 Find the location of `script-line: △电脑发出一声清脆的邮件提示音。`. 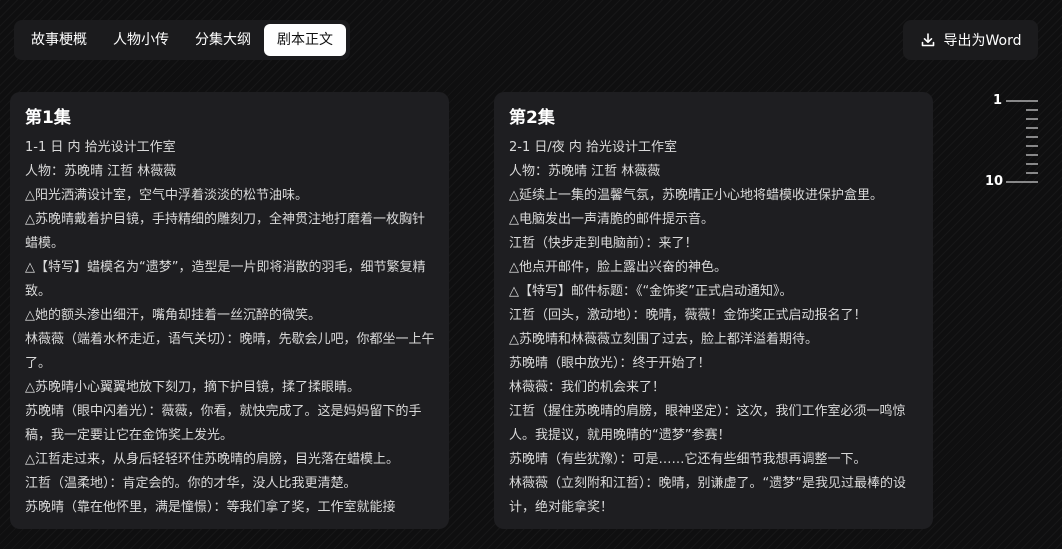

script-line: △电脑发出一声清脆的邮件提示音。 is located at coordinates (611, 219).